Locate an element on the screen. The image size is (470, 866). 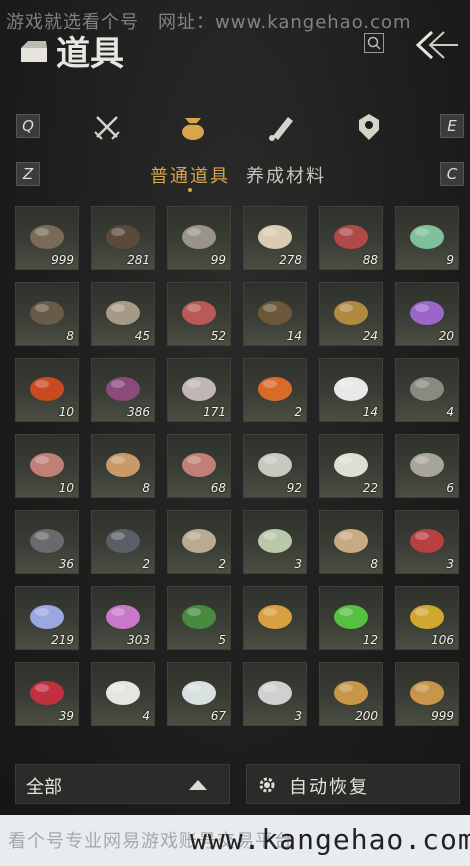
key-hint-e: E is located at coordinates (452, 126).